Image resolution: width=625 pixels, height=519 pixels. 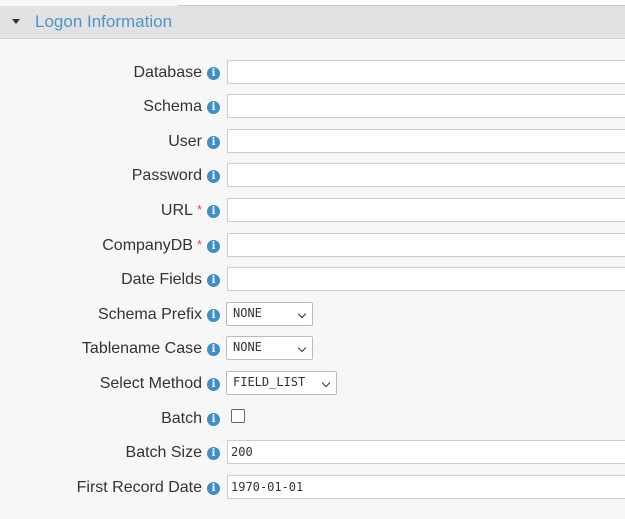 I want to click on field-date-fields: Date Fields i, so click(x=312, y=280).